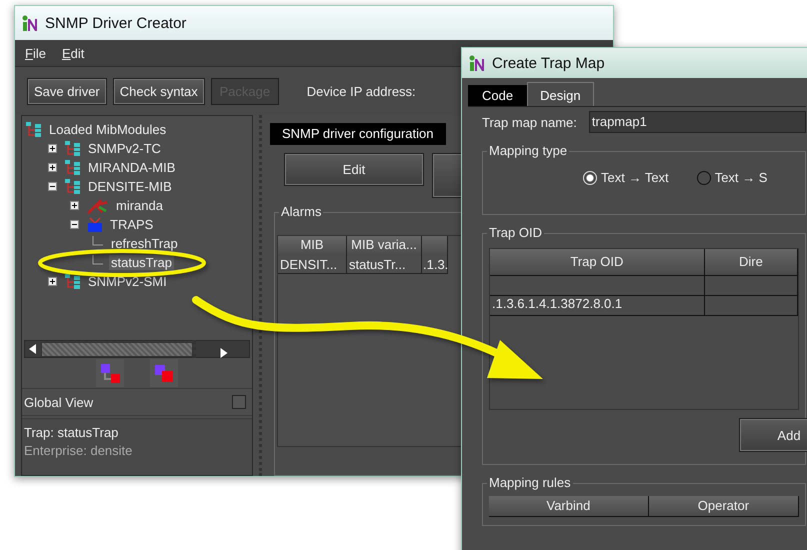 The width and height of the screenshot is (807, 550). Describe the element at coordinates (95, 224) in the screenshot. I see `traps-folder-icon` at that location.